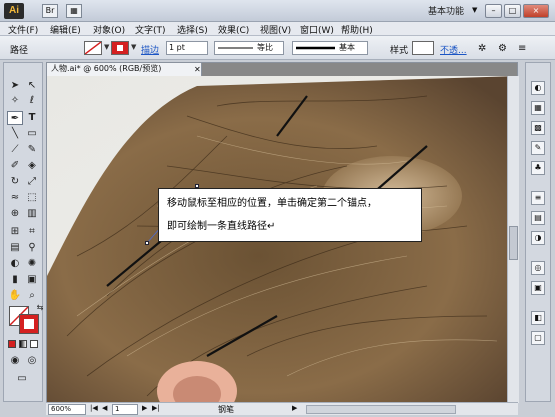  Describe the element at coordinates (294, 408) in the screenshot. I see `status-menu-icon: ▶` at that location.